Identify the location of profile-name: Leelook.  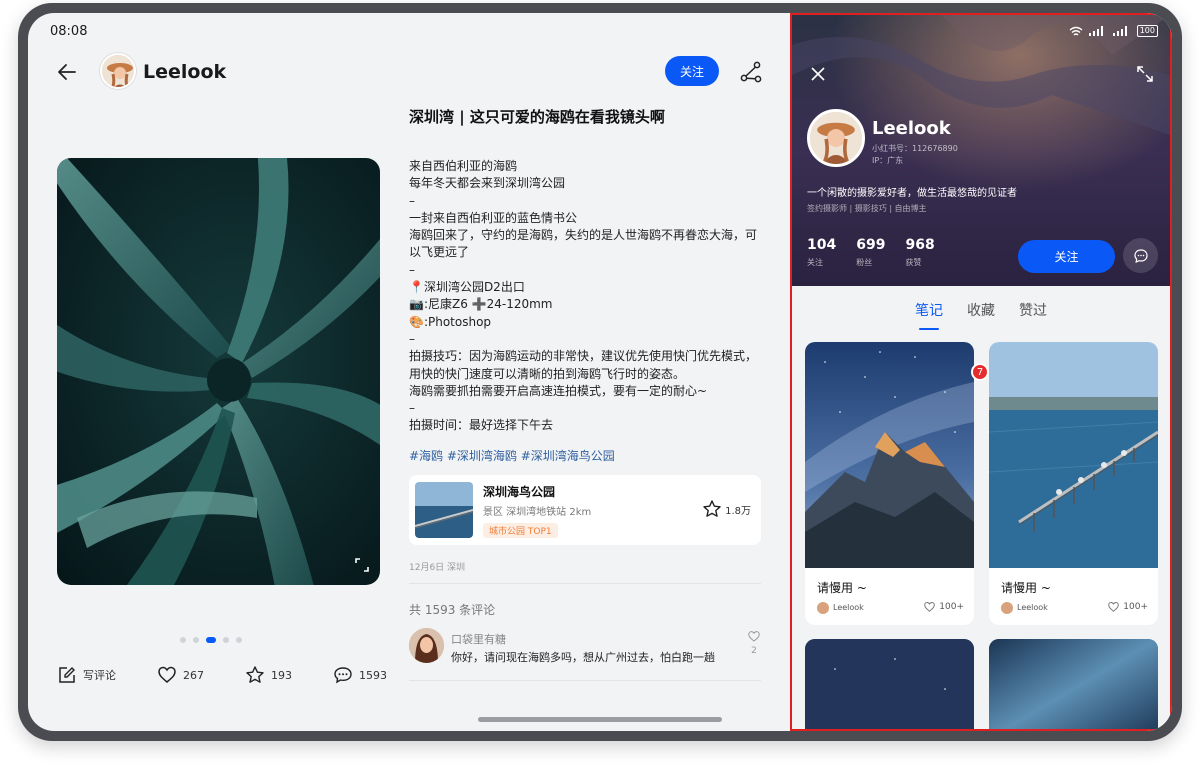
(911, 128).